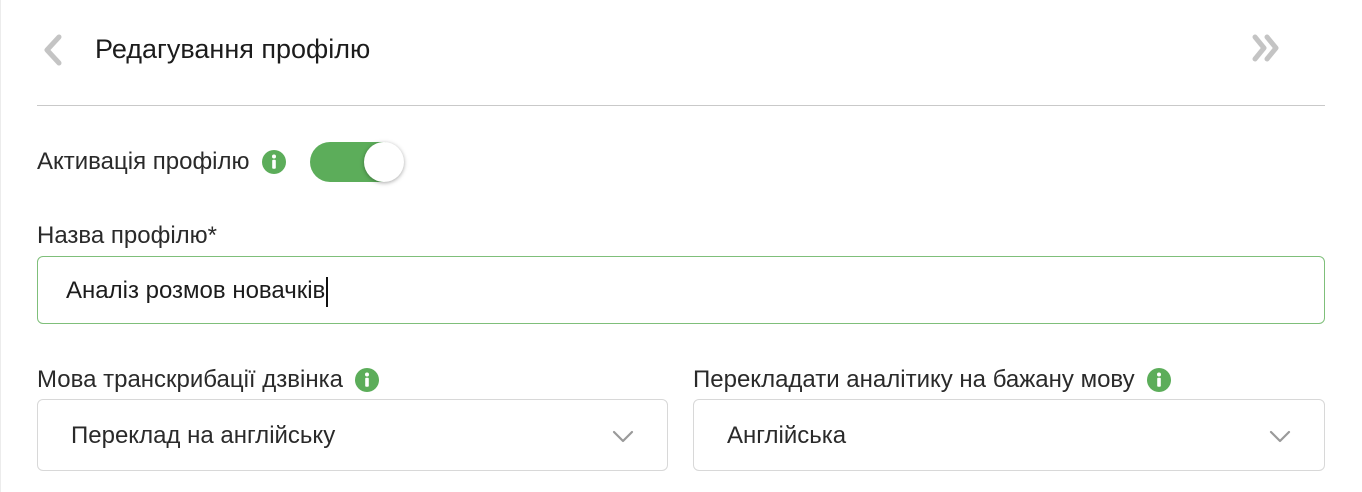  I want to click on activation-label: Активація профілю, so click(143, 161).